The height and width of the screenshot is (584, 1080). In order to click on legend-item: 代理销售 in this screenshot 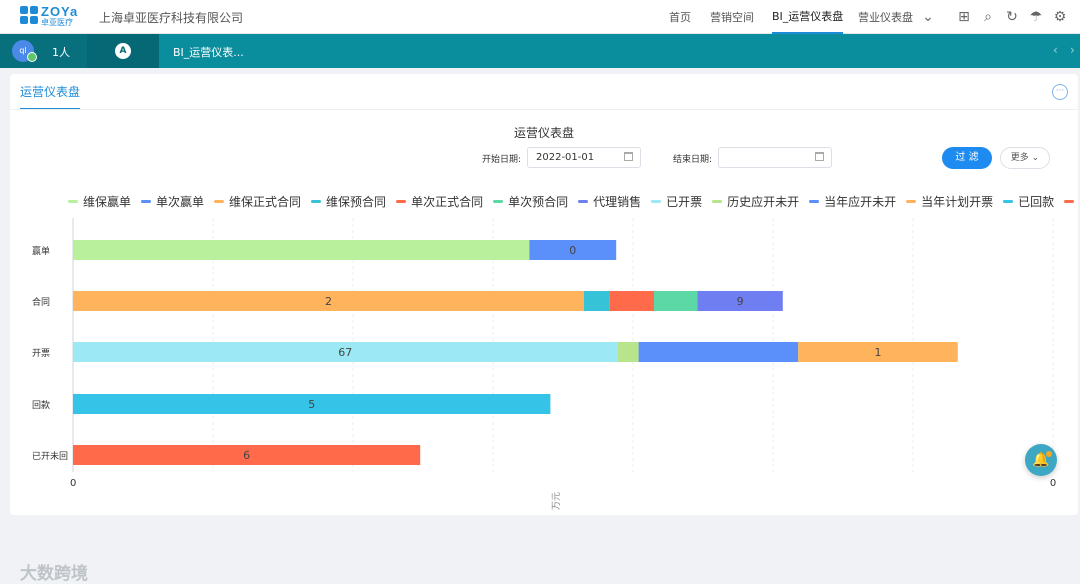, I will do `click(609, 201)`.